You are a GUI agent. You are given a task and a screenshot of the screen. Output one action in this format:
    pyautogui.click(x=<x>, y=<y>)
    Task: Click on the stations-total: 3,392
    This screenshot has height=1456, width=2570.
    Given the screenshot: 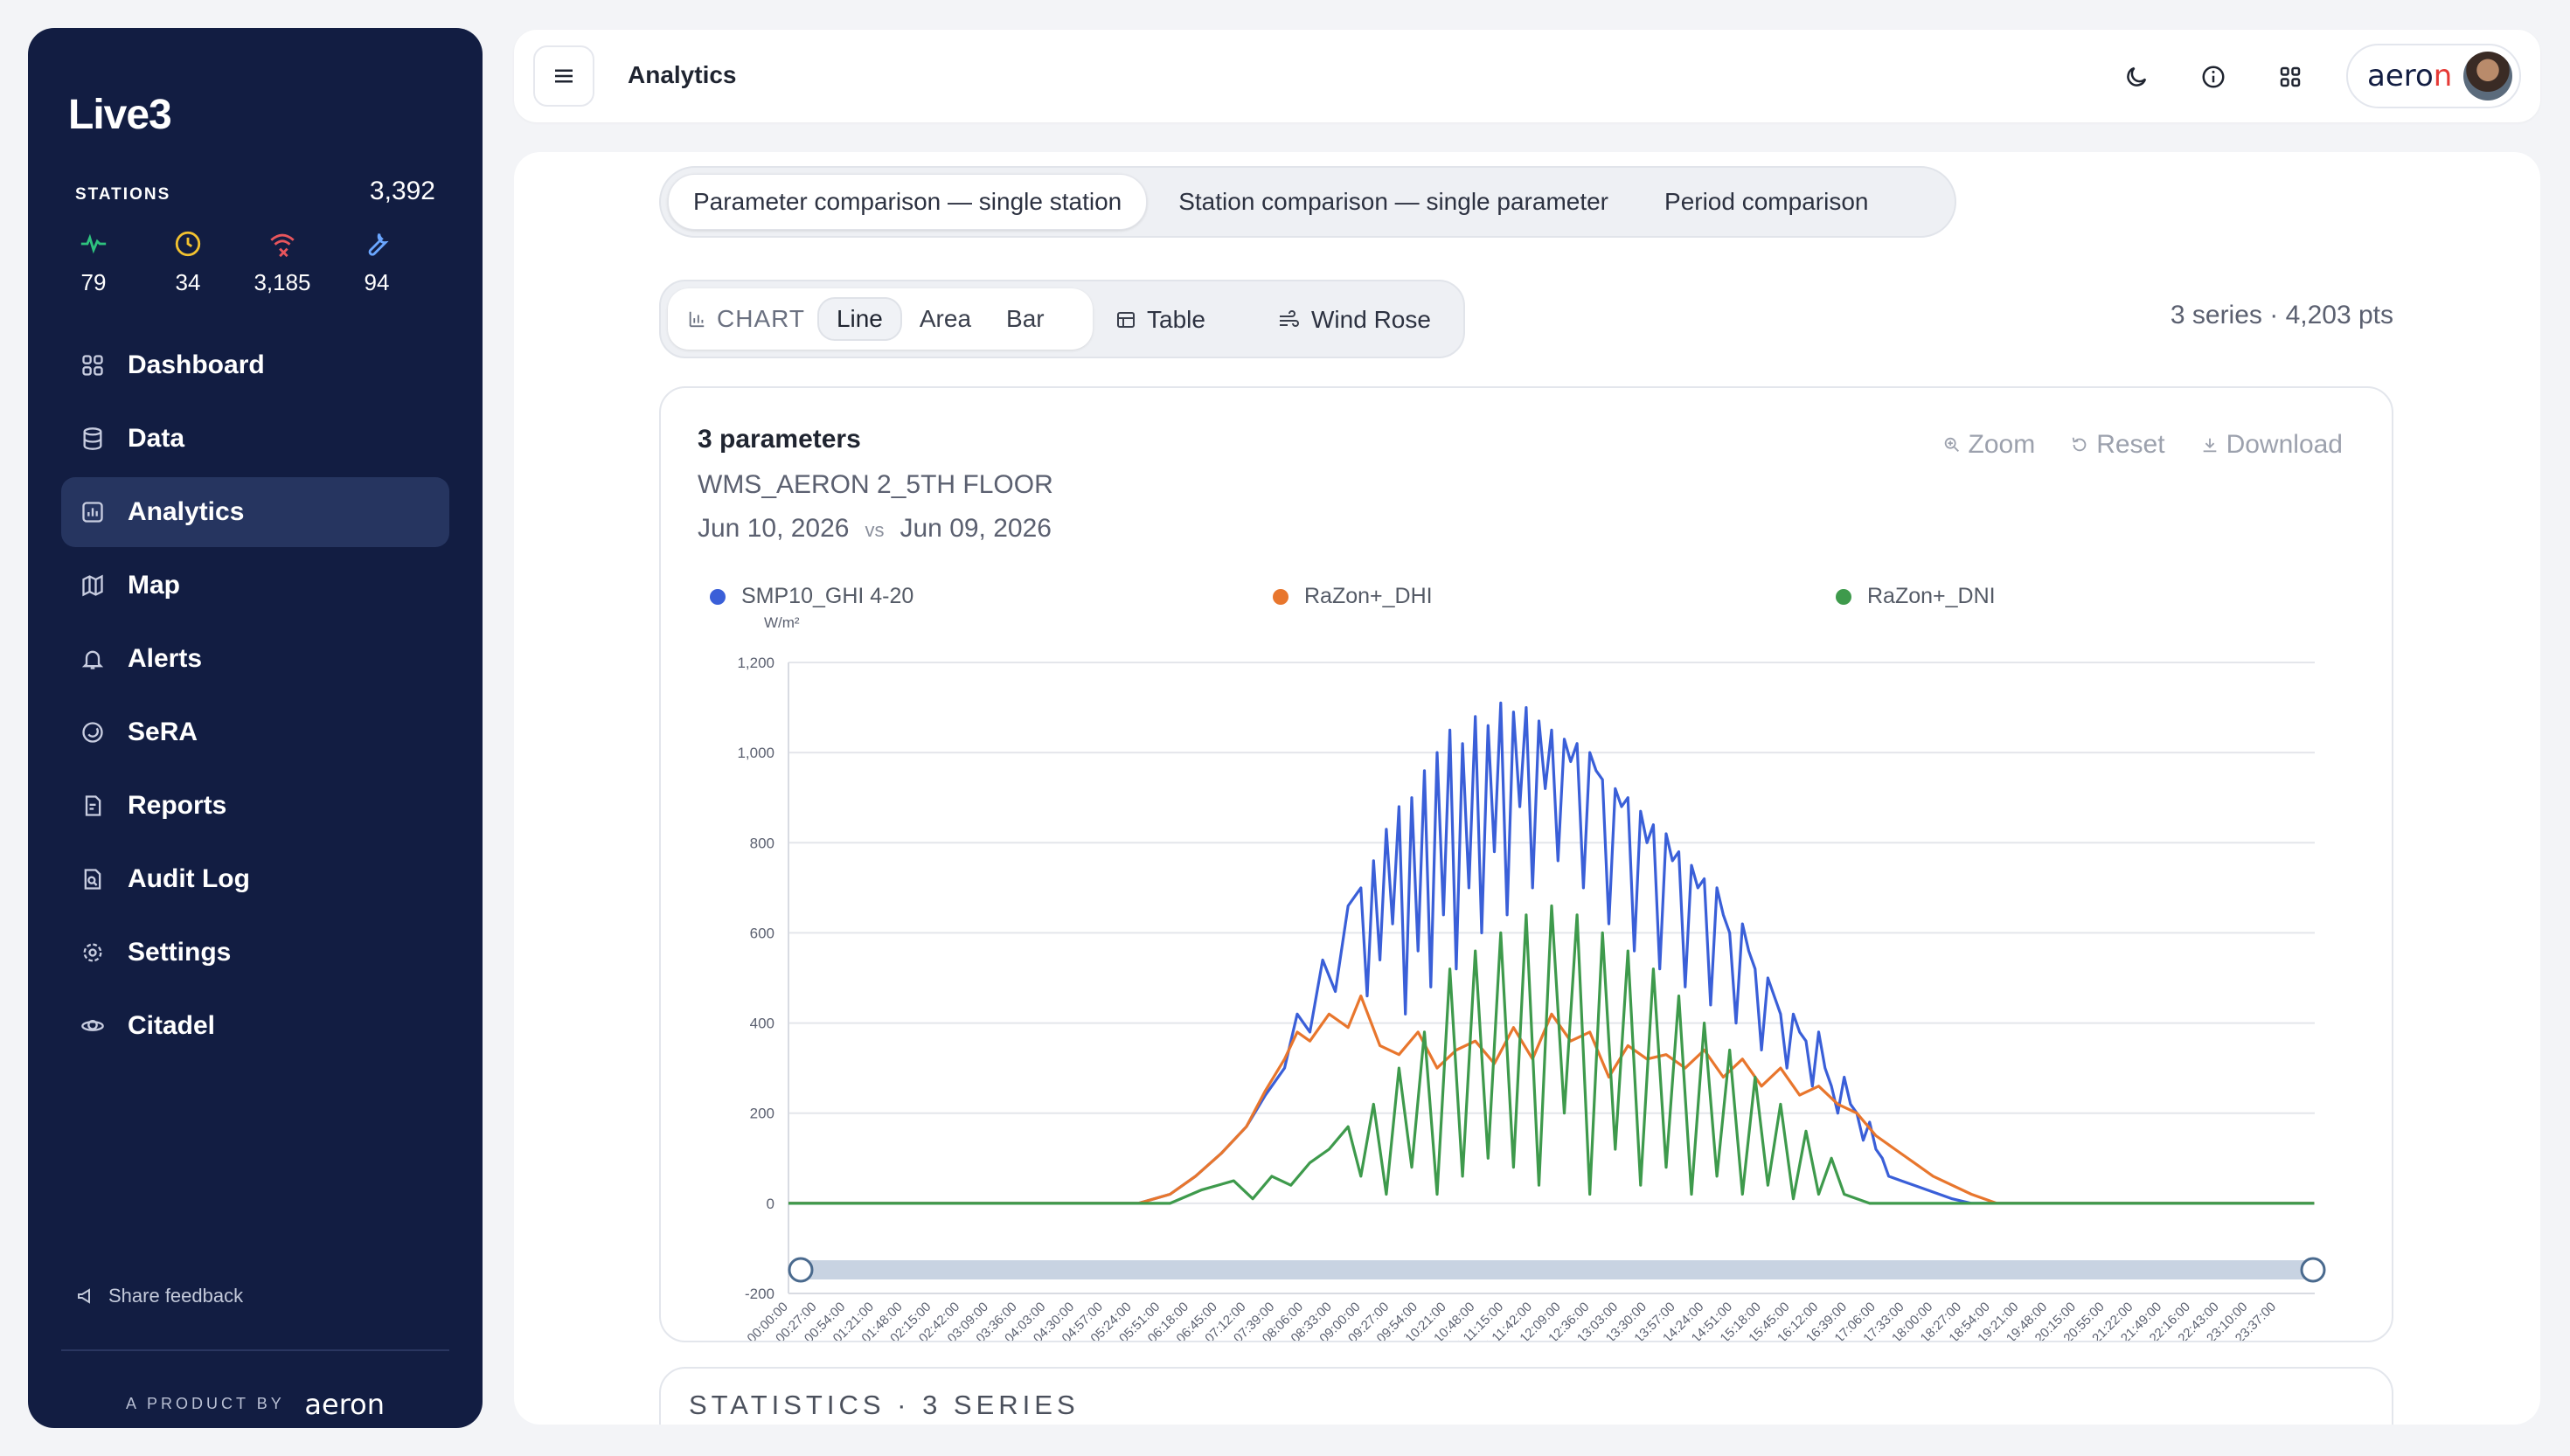 What is the action you would take?
    pyautogui.click(x=402, y=191)
    